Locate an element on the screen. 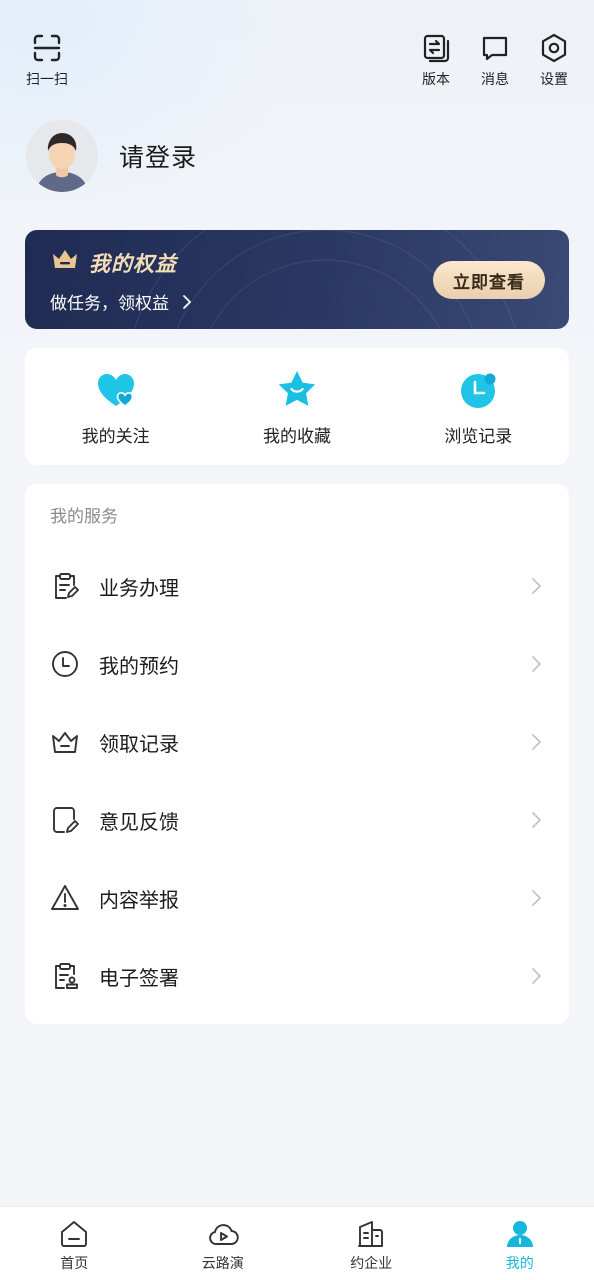 The width and height of the screenshot is (594, 1280). service-item-label: 领取记录 is located at coordinates (139, 743).